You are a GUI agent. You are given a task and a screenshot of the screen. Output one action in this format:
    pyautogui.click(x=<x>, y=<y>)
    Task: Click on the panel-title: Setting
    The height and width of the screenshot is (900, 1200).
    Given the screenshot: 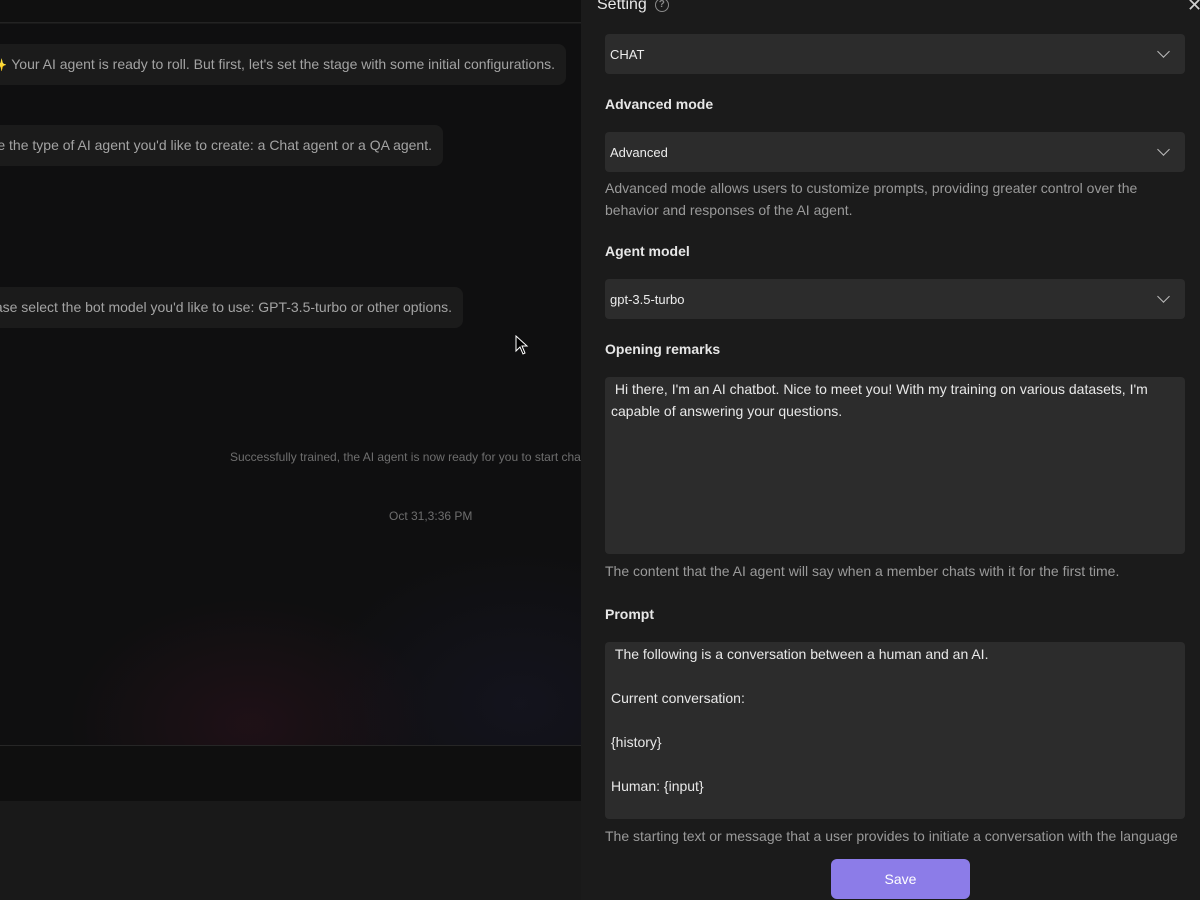 What is the action you would take?
    pyautogui.click(x=622, y=6)
    